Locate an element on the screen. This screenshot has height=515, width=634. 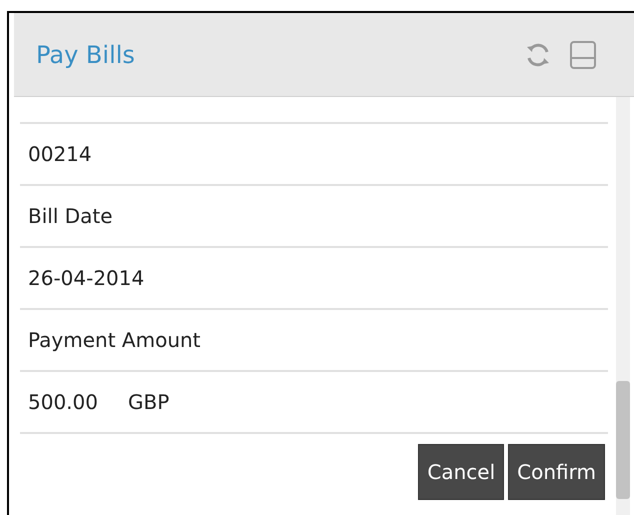
amount-value: 500.00 is located at coordinates (63, 402).